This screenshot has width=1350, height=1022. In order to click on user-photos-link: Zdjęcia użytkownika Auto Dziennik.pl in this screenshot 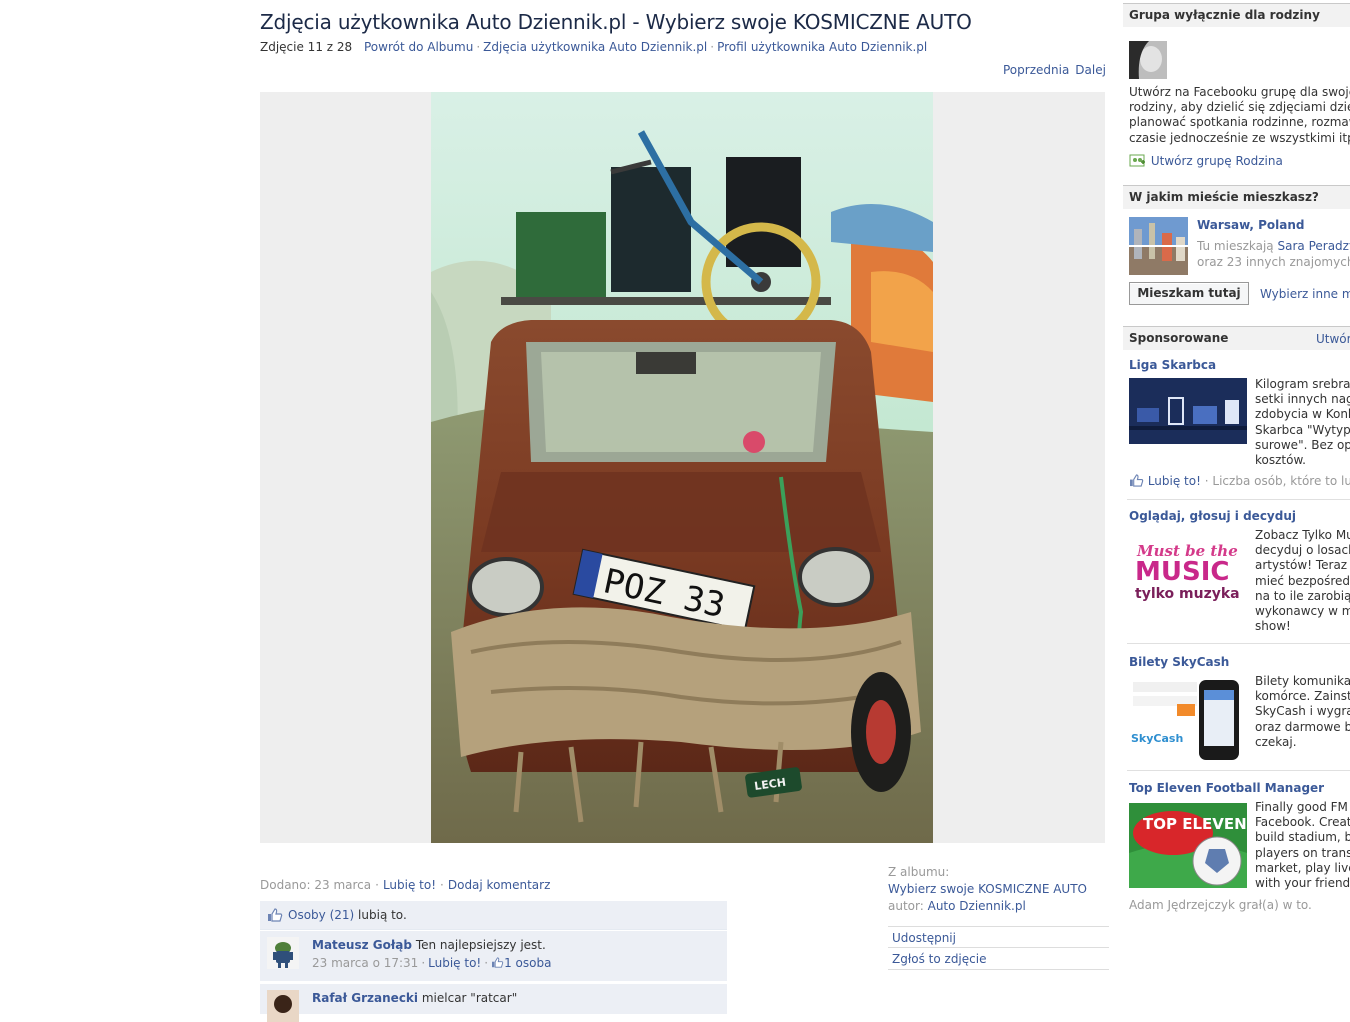, I will do `click(595, 47)`.